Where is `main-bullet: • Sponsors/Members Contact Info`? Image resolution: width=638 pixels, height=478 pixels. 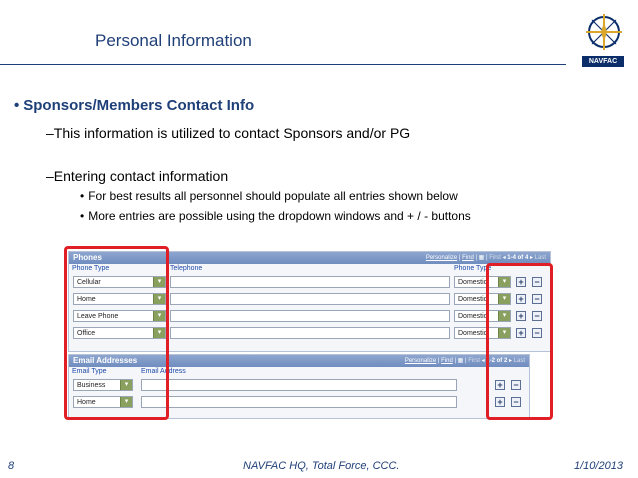 main-bullet: • Sponsors/Members Contact Info is located at coordinates (134, 105).